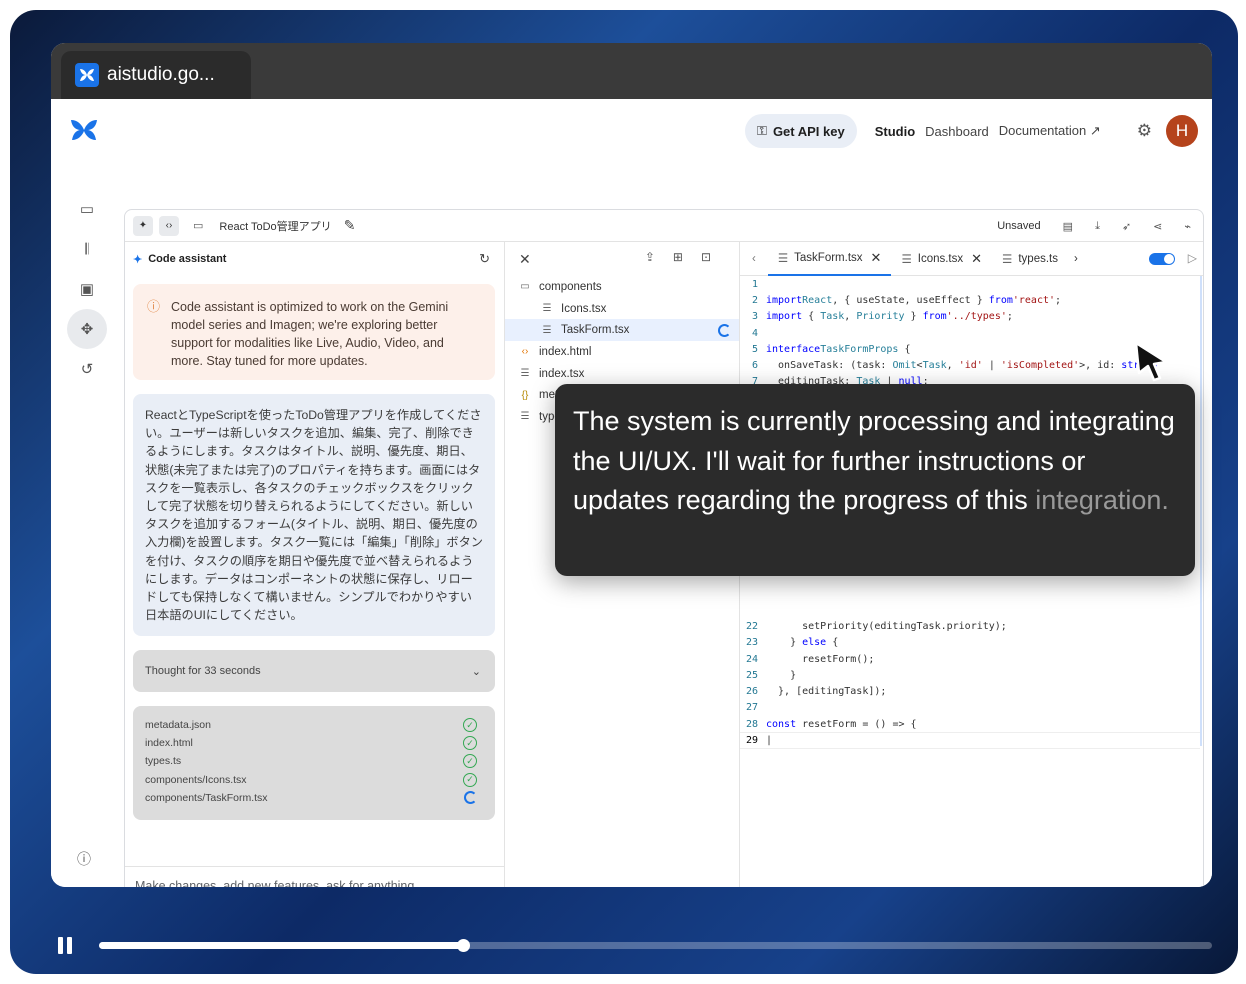 Image resolution: width=1246 pixels, height=984 pixels. I want to click on file-tree-actions: ⇪⊞⊡, so click(687, 257).